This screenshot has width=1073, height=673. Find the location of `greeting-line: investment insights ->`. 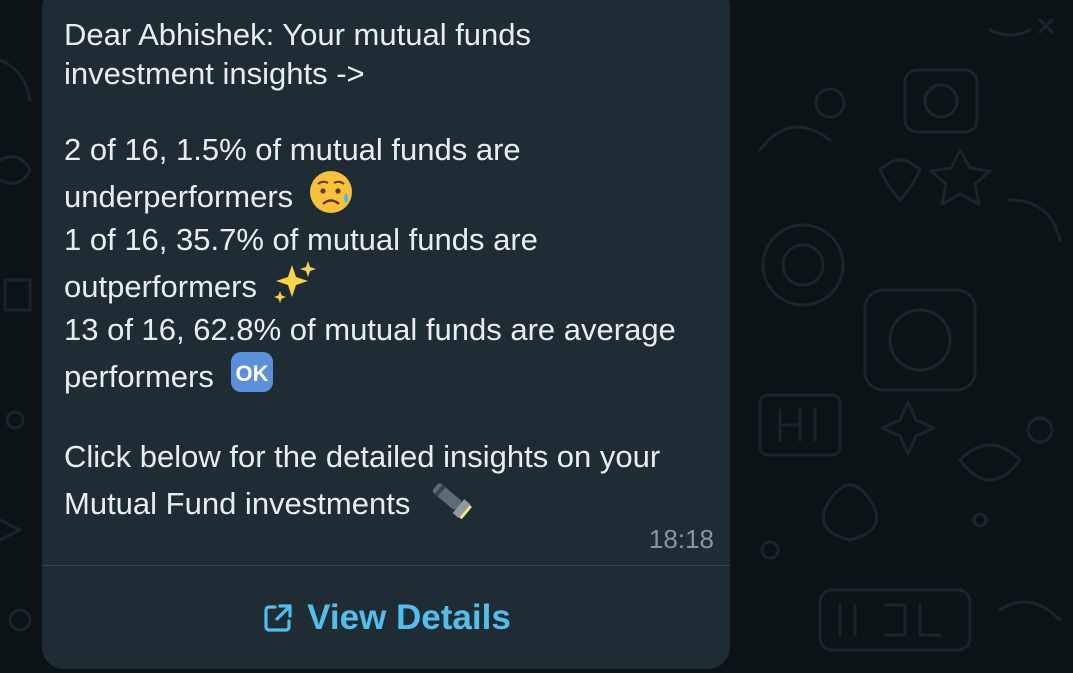

greeting-line: investment insights -> is located at coordinates (214, 73).